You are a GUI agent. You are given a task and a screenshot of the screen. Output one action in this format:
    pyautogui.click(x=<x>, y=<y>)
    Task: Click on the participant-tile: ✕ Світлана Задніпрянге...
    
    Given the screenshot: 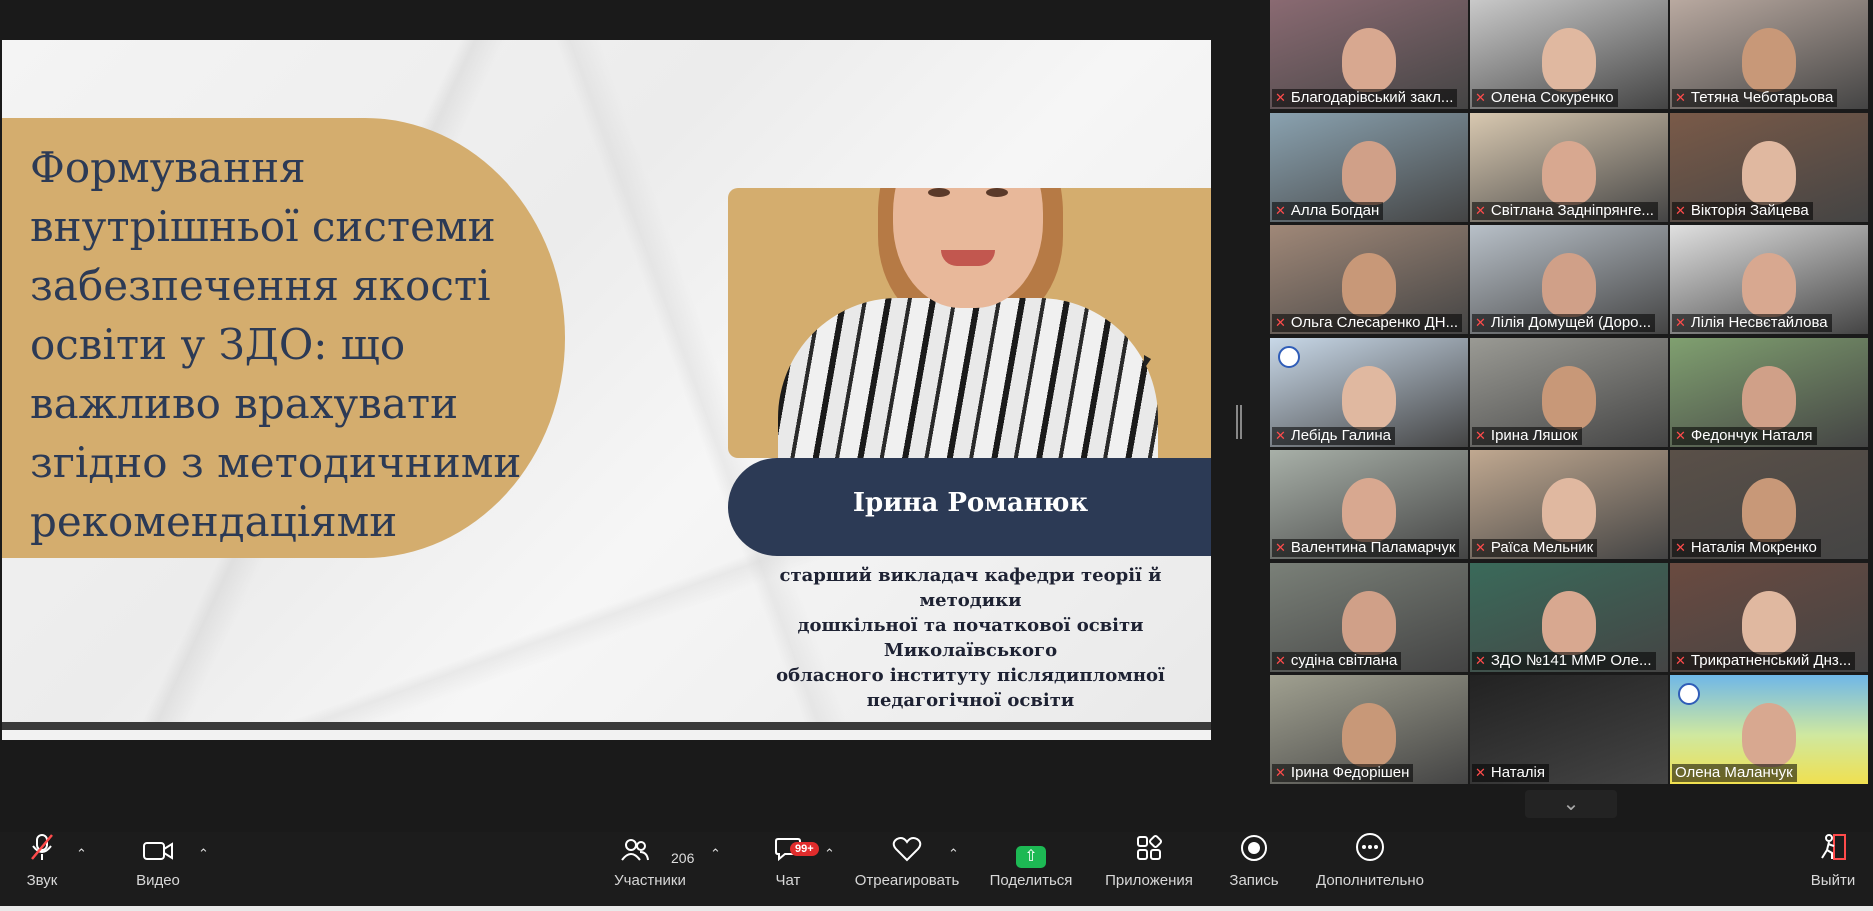 What is the action you would take?
    pyautogui.click(x=1569, y=167)
    